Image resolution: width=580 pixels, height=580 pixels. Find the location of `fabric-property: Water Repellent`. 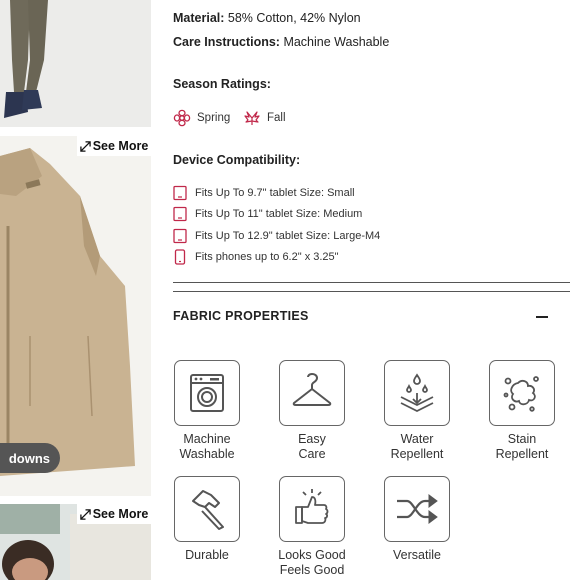

fabric-property: Water Repellent is located at coordinates (417, 411).